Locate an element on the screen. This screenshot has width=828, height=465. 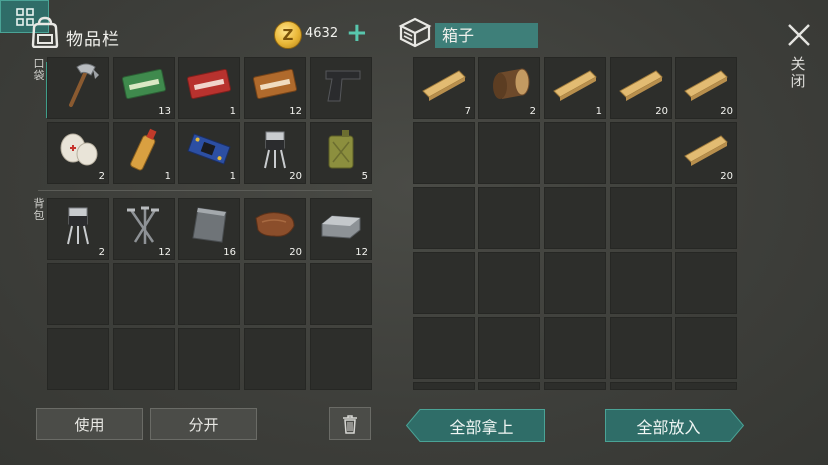
circuit-board-icon is located at coordinates (209, 149).